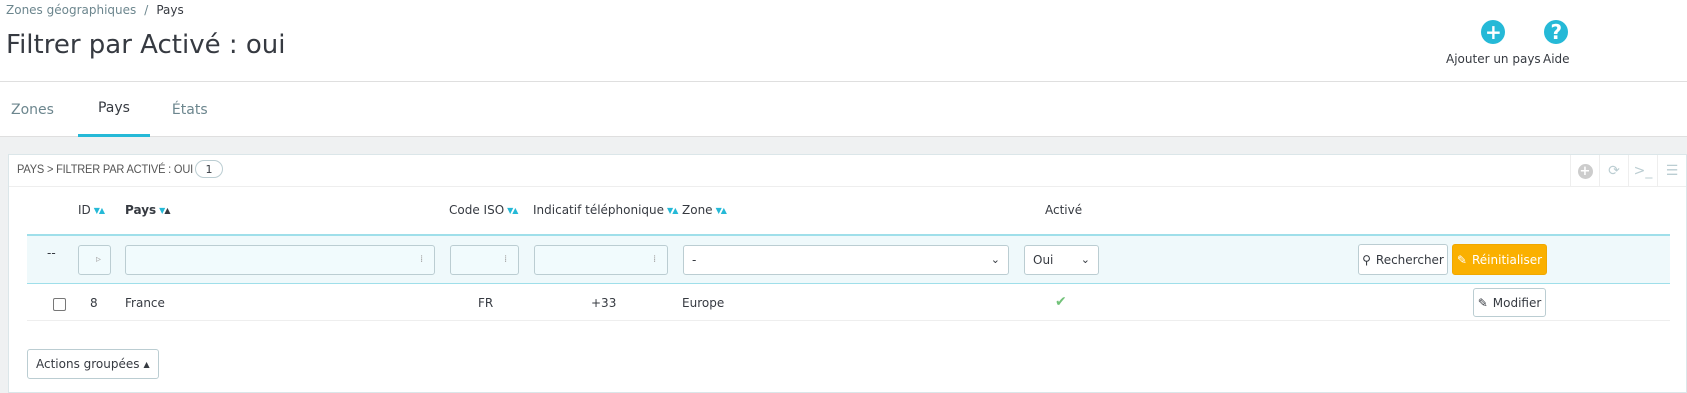 Image resolution: width=1687 pixels, height=393 pixels. I want to click on column-phone: Indicatif téléphonique ▼▲, so click(605, 210).